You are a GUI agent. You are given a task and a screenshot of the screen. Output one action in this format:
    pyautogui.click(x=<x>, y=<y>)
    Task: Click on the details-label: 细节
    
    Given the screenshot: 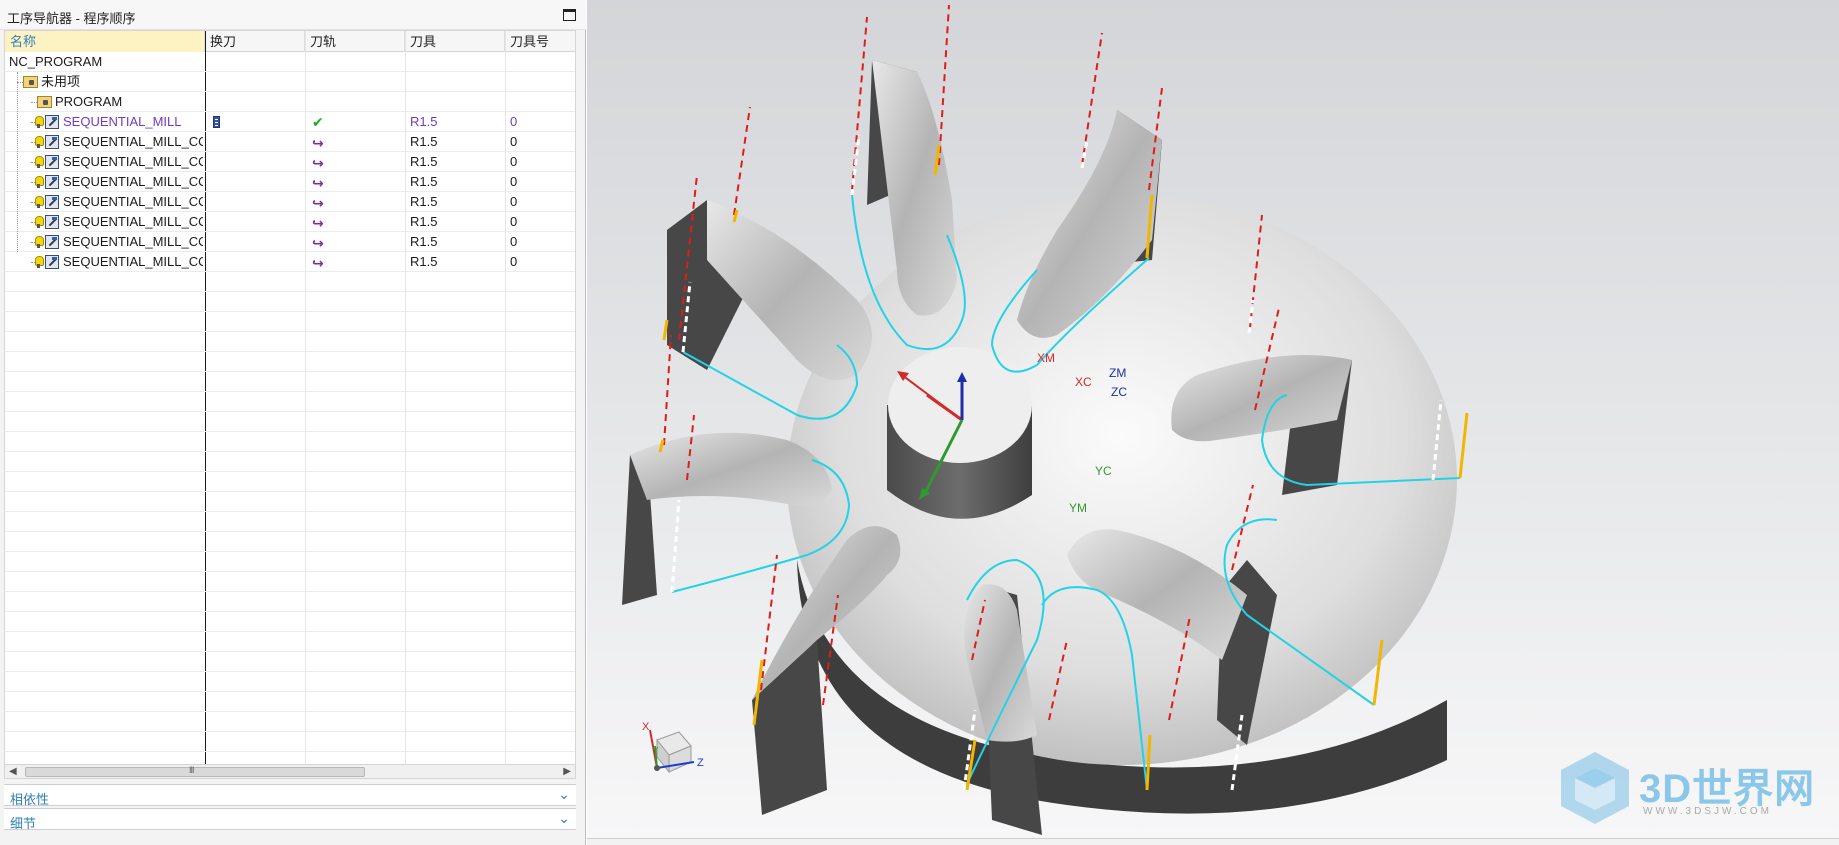 What is the action you would take?
    pyautogui.click(x=23, y=823)
    